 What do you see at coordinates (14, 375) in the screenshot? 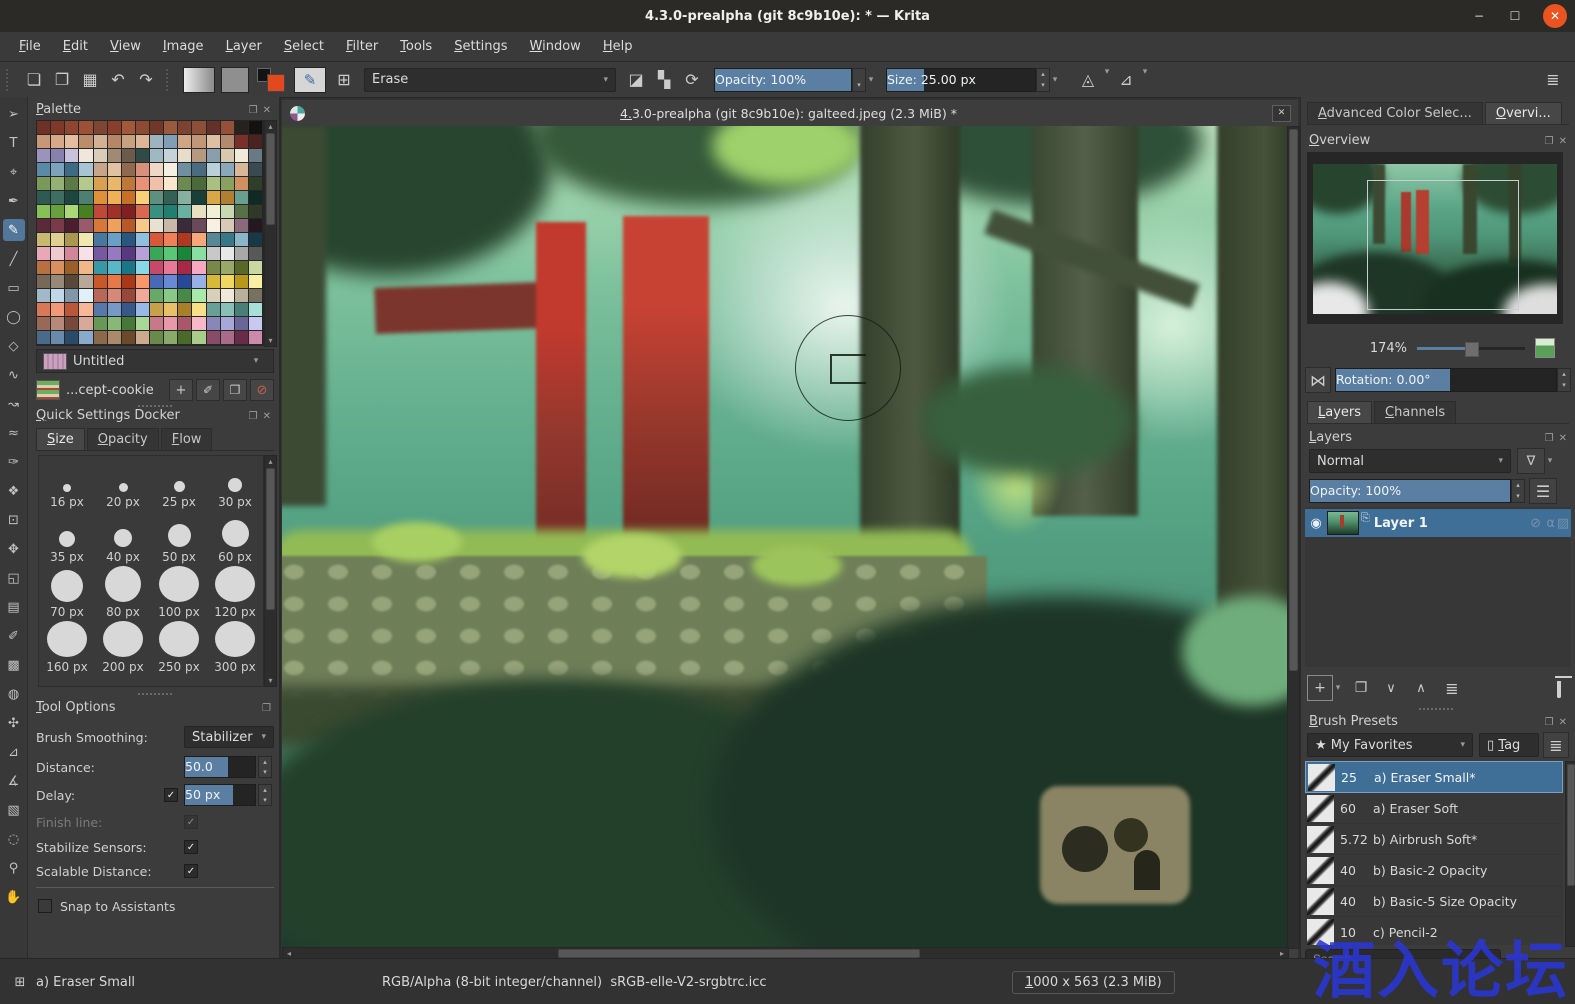
I see `polyline-tool: ∿` at bounding box center [14, 375].